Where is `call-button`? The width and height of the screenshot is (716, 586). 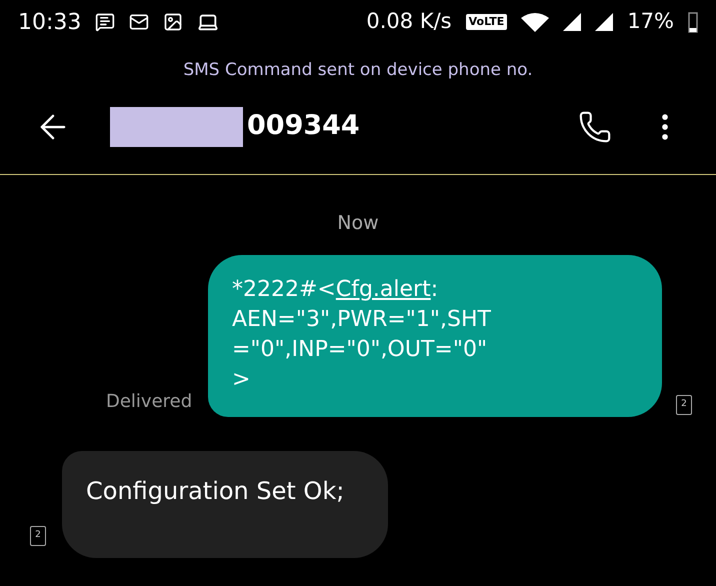 call-button is located at coordinates (595, 127).